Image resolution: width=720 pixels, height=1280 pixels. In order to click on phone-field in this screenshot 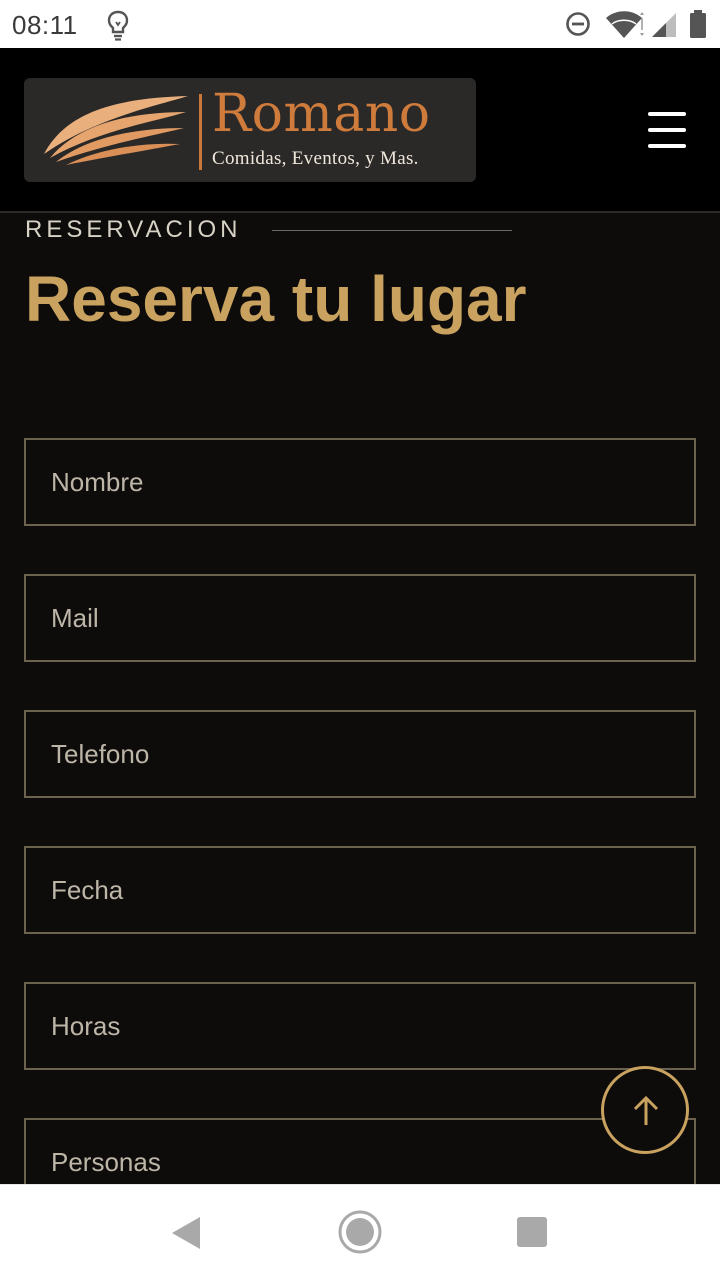, I will do `click(360, 754)`.